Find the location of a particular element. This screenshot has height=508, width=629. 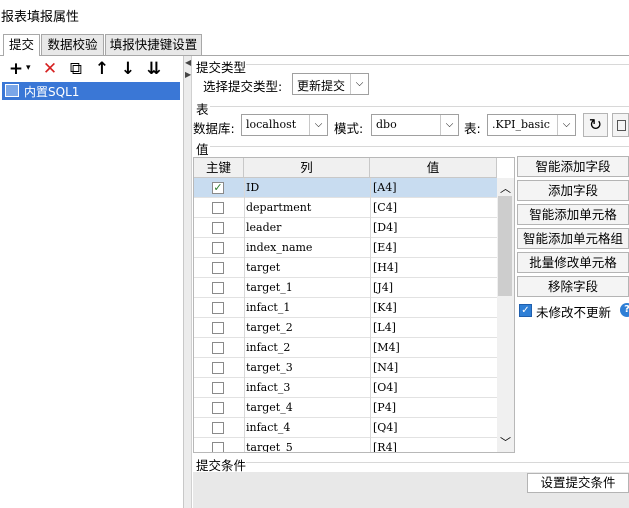

tab-shortcut-settings: 填报快捷键设置 is located at coordinates (153, 44).